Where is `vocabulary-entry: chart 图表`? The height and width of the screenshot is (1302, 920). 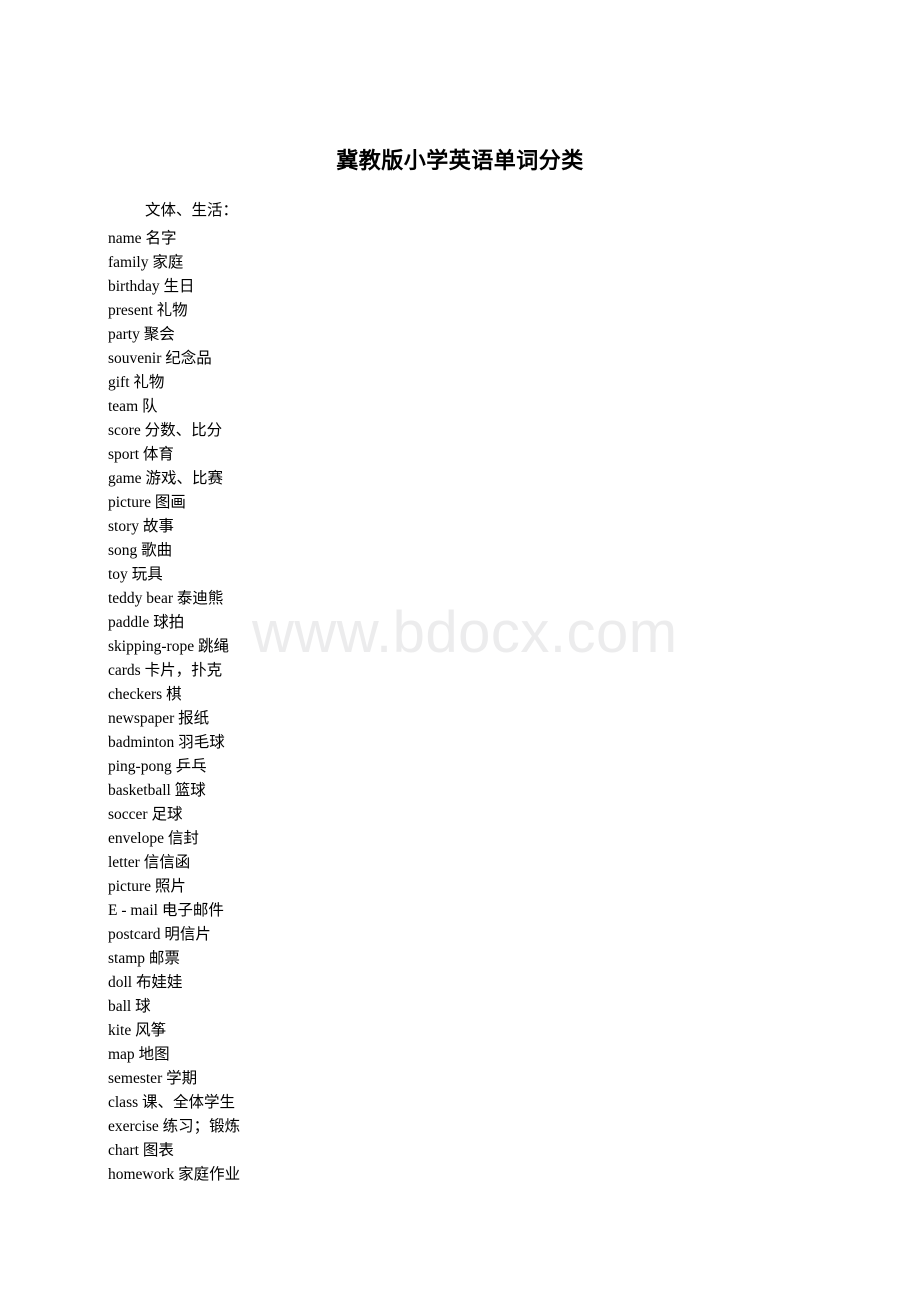
vocabulary-entry: chart 图表 is located at coordinates (174, 1151).